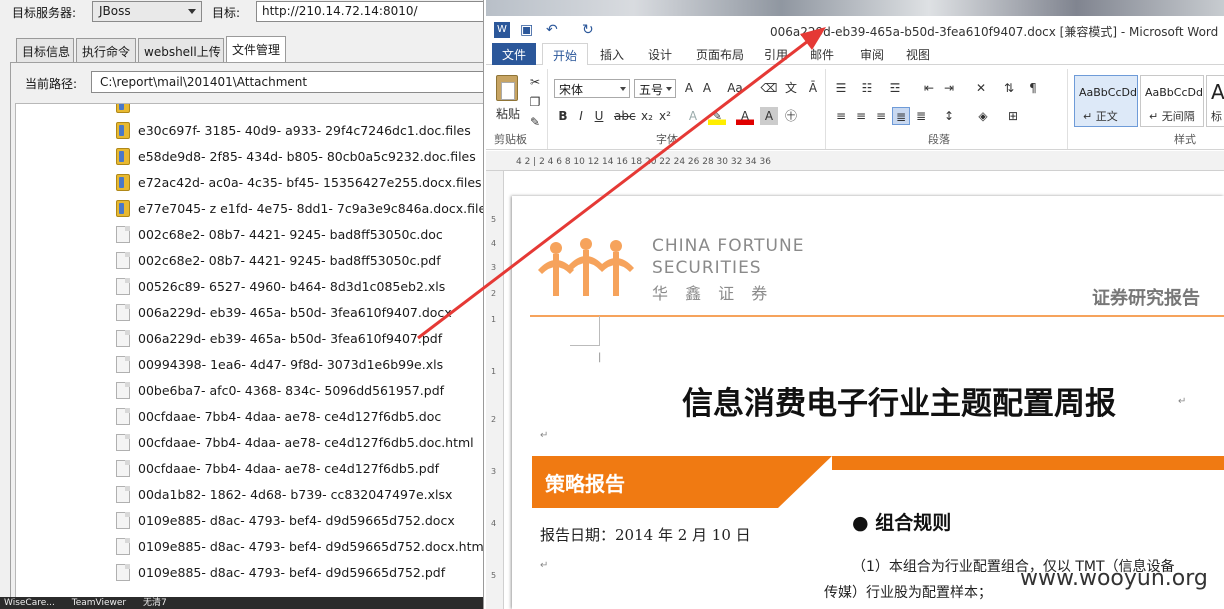 The width and height of the screenshot is (1224, 609). What do you see at coordinates (895, 88) in the screenshot?
I see `multilevel-list-icon: ☲` at bounding box center [895, 88].